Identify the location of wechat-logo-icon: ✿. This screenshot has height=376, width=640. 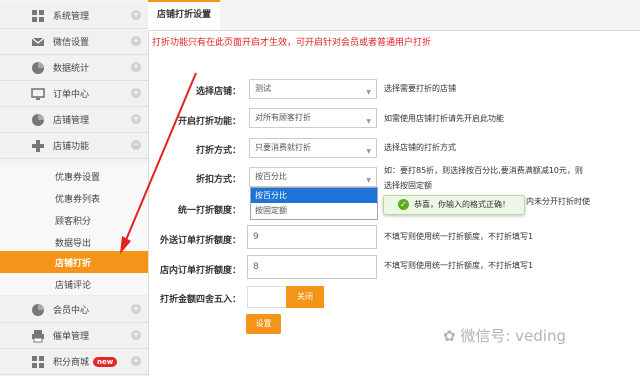
(449, 336).